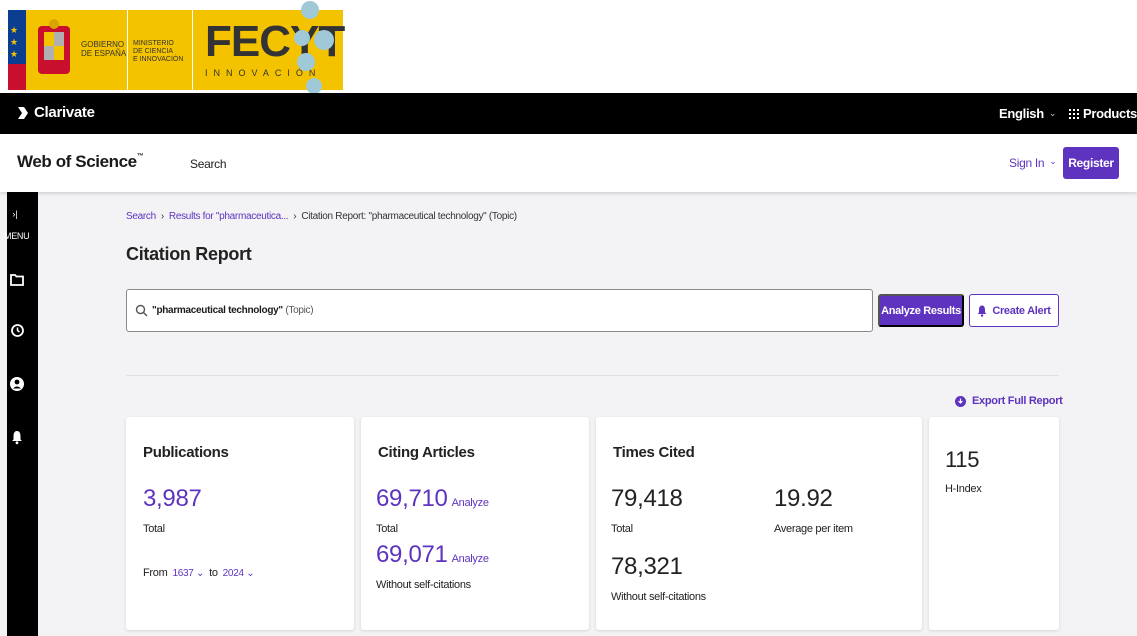 The image size is (1137, 636). I want to click on clarivate-topbar: Clarivate English ⌄ Products, so click(568, 113).